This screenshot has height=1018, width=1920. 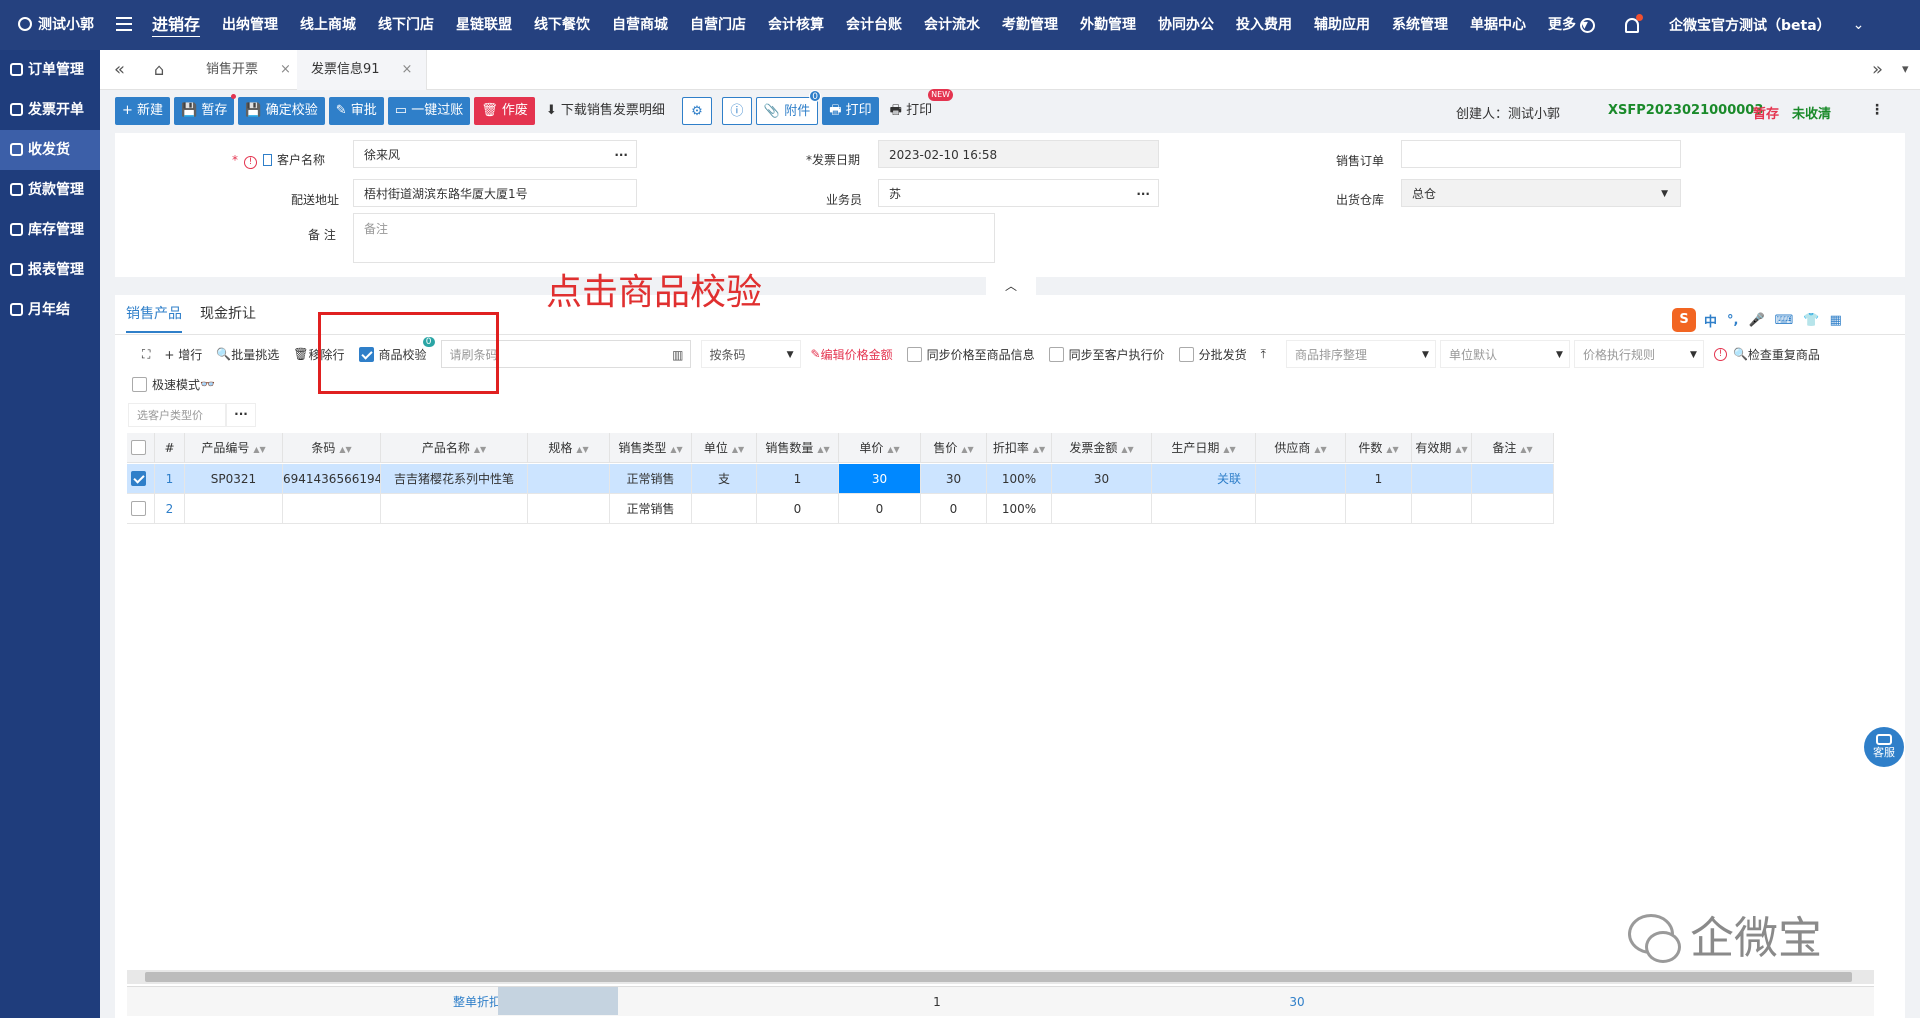 I want to click on discount-input, so click(x=558, y=1001).